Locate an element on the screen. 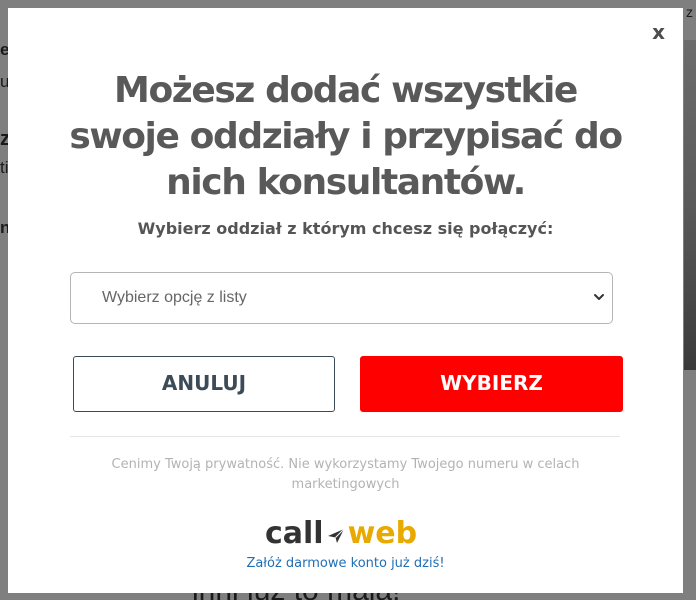 Image resolution: width=696 pixels, height=600 pixels. logo-text-call: call is located at coordinates (294, 533).